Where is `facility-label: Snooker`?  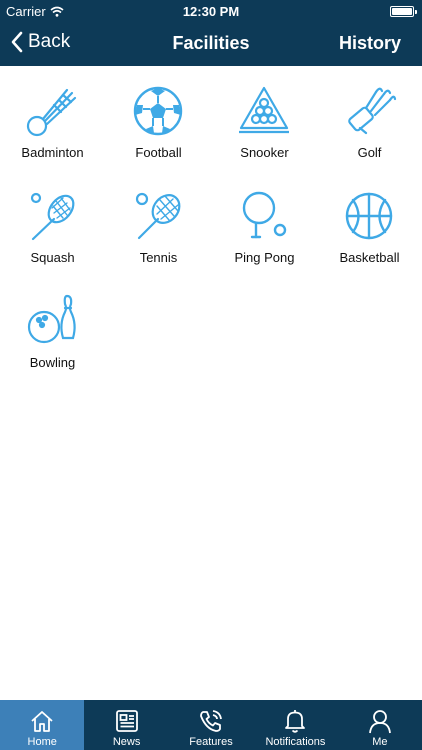
facility-label: Snooker is located at coordinates (264, 152).